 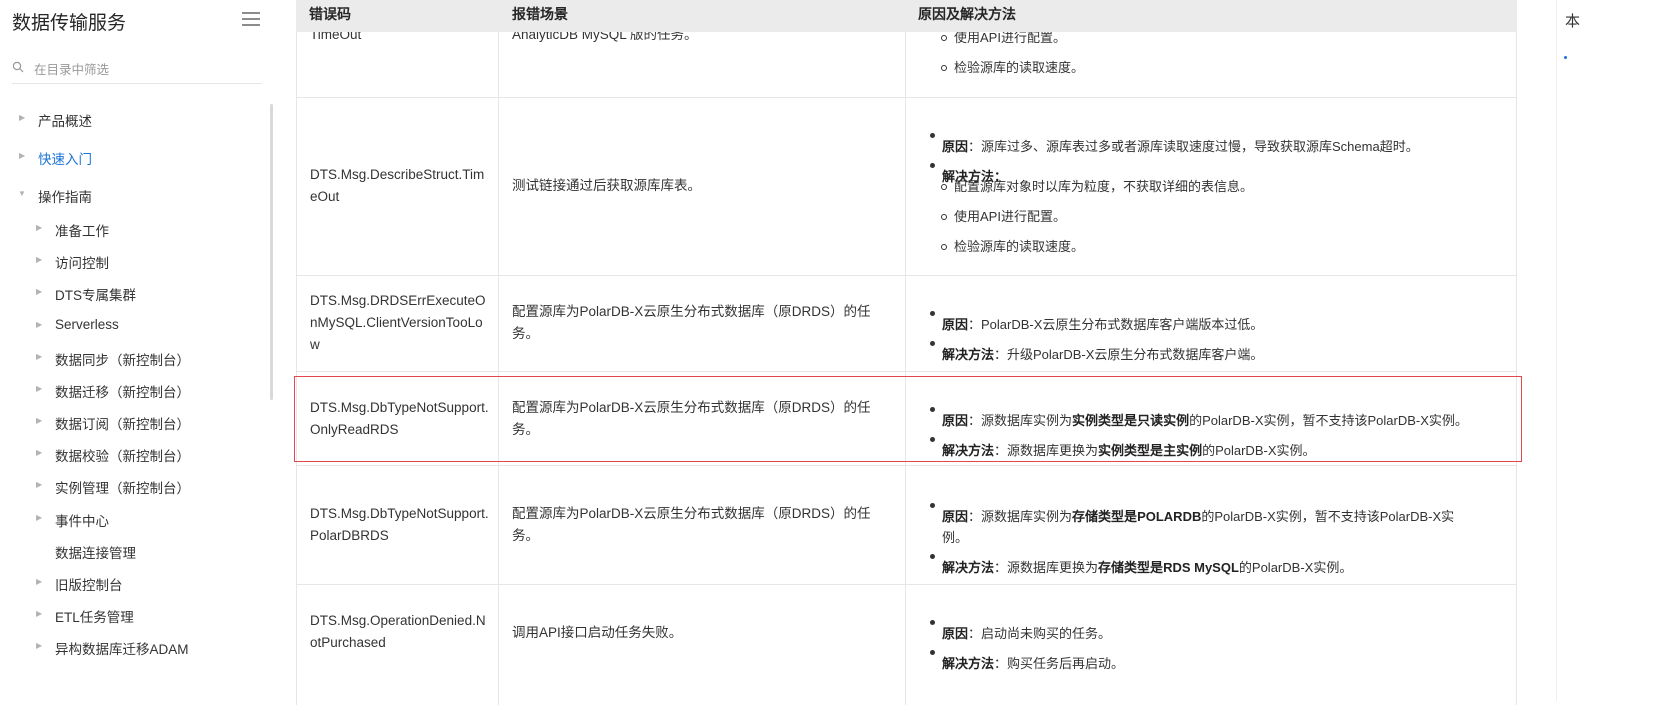 I want to click on right-panel: 本, so click(x=1606, y=350).